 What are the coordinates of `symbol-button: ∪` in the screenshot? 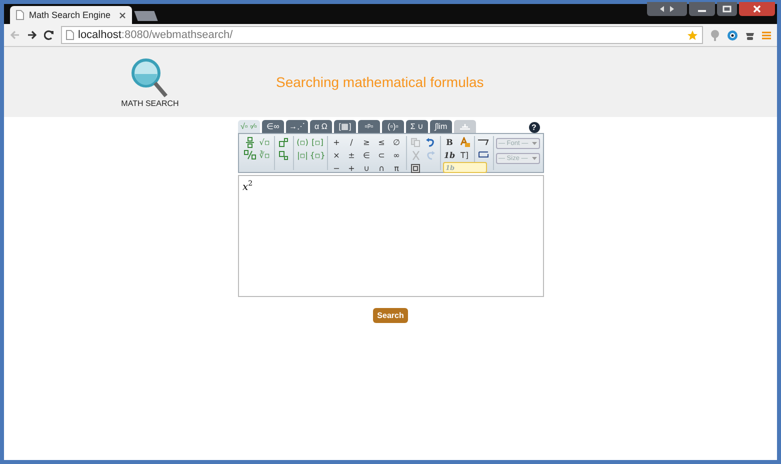 It's located at (367, 168).